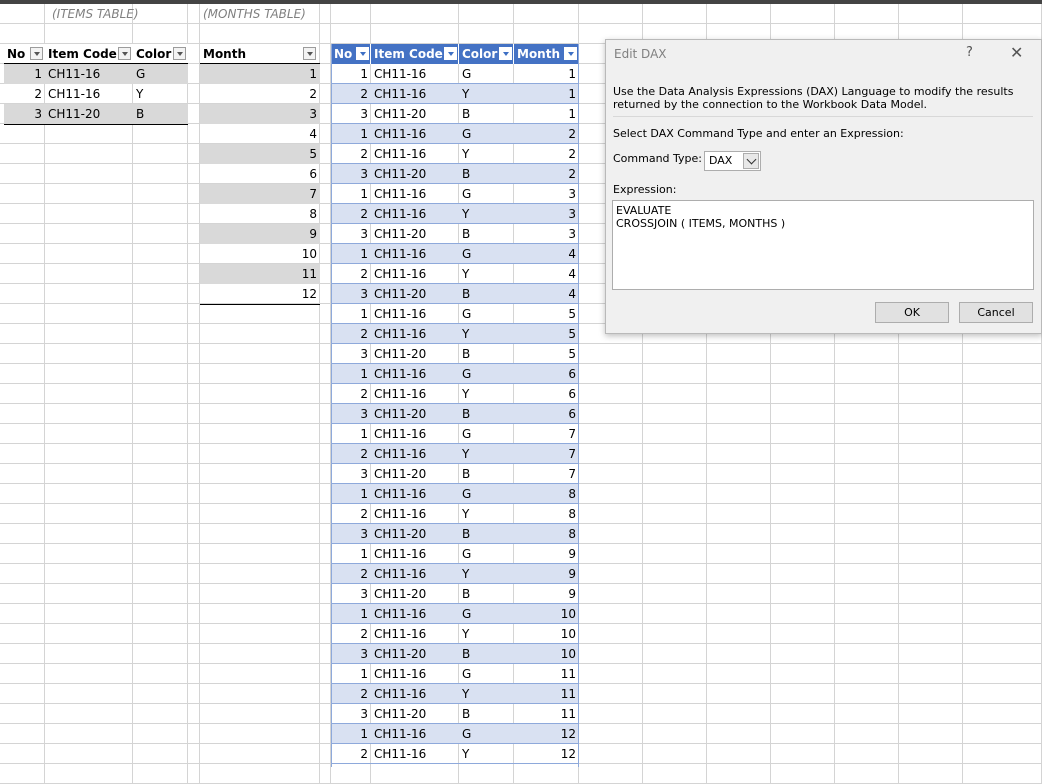 Image resolution: width=1042 pixels, height=784 pixels. I want to click on result-no-cell: 1, so click(364, 494).